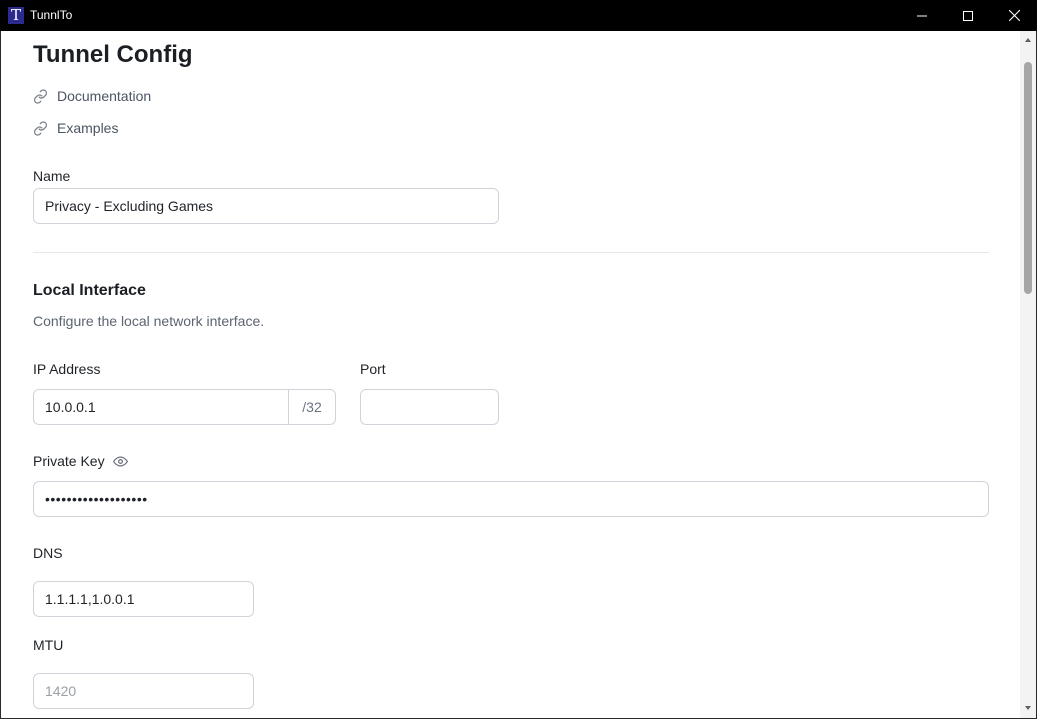  What do you see at coordinates (120, 461) in the screenshot?
I see `eye-icon` at bounding box center [120, 461].